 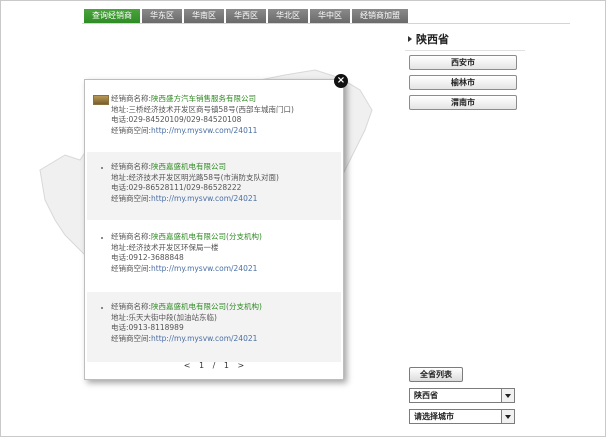 I want to click on dealer-address: 经济技术开发区环保局一楼, so click(x=173, y=247).